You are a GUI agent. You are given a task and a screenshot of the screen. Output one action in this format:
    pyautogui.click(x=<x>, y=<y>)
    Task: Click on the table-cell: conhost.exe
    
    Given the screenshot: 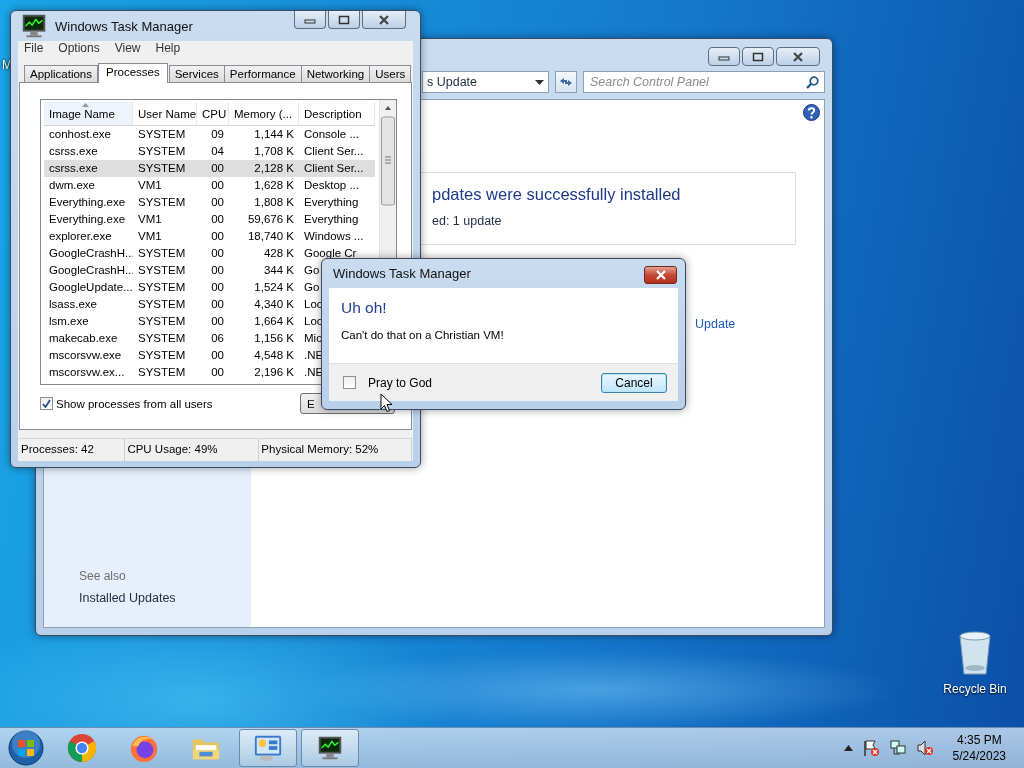 What is the action you would take?
    pyautogui.click(x=88, y=134)
    